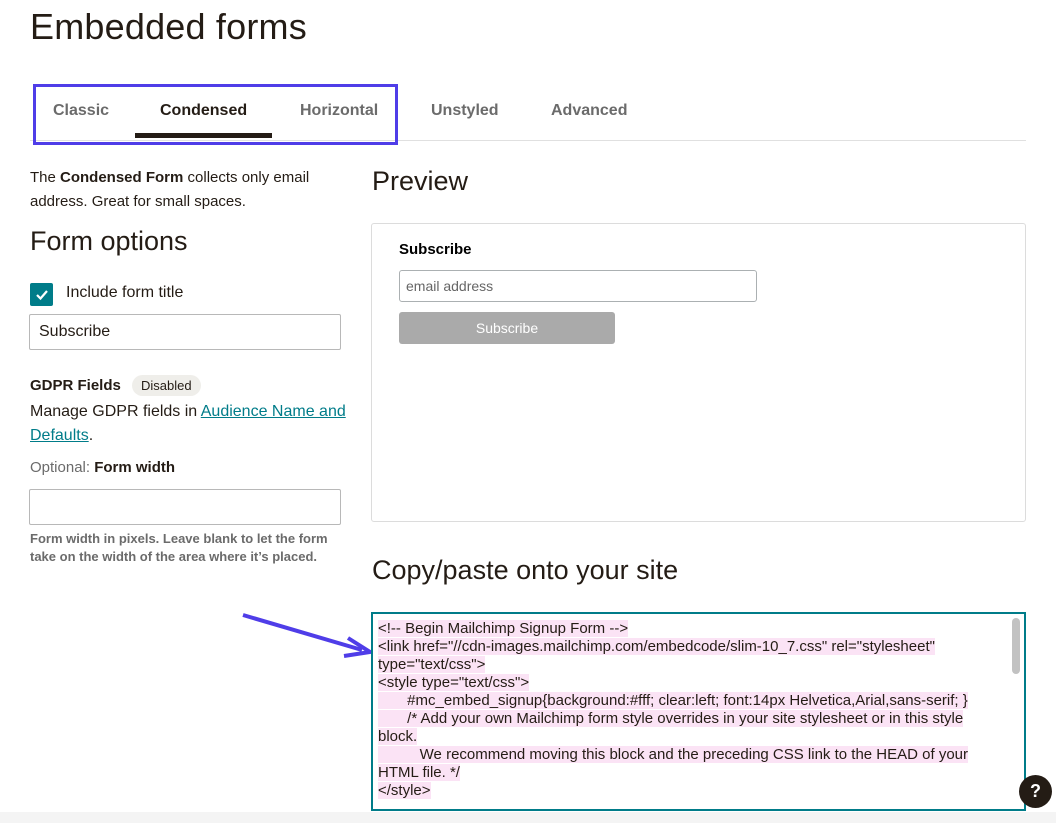  I want to click on tab-unstyled: Unstyled, so click(465, 111).